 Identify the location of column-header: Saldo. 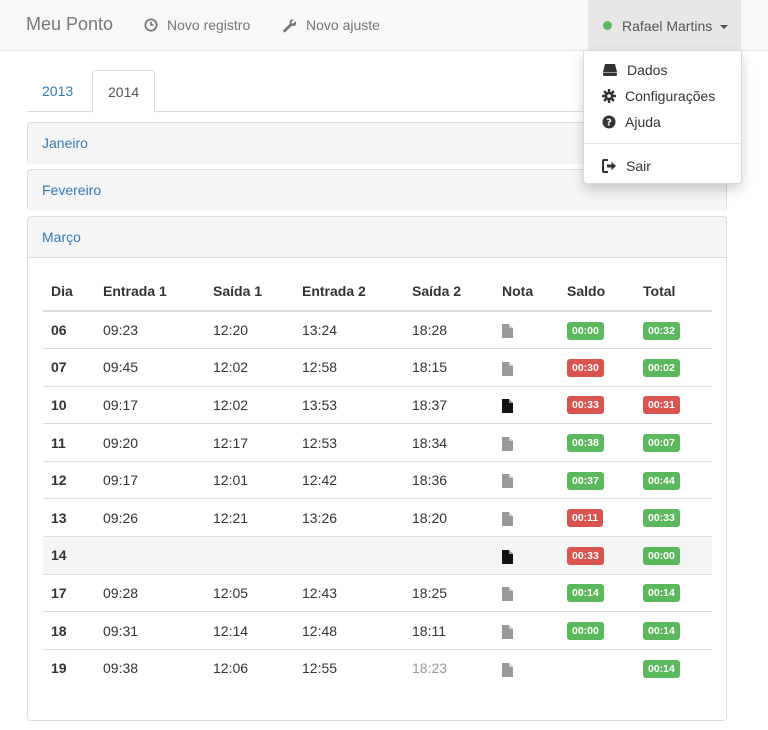
(597, 292).